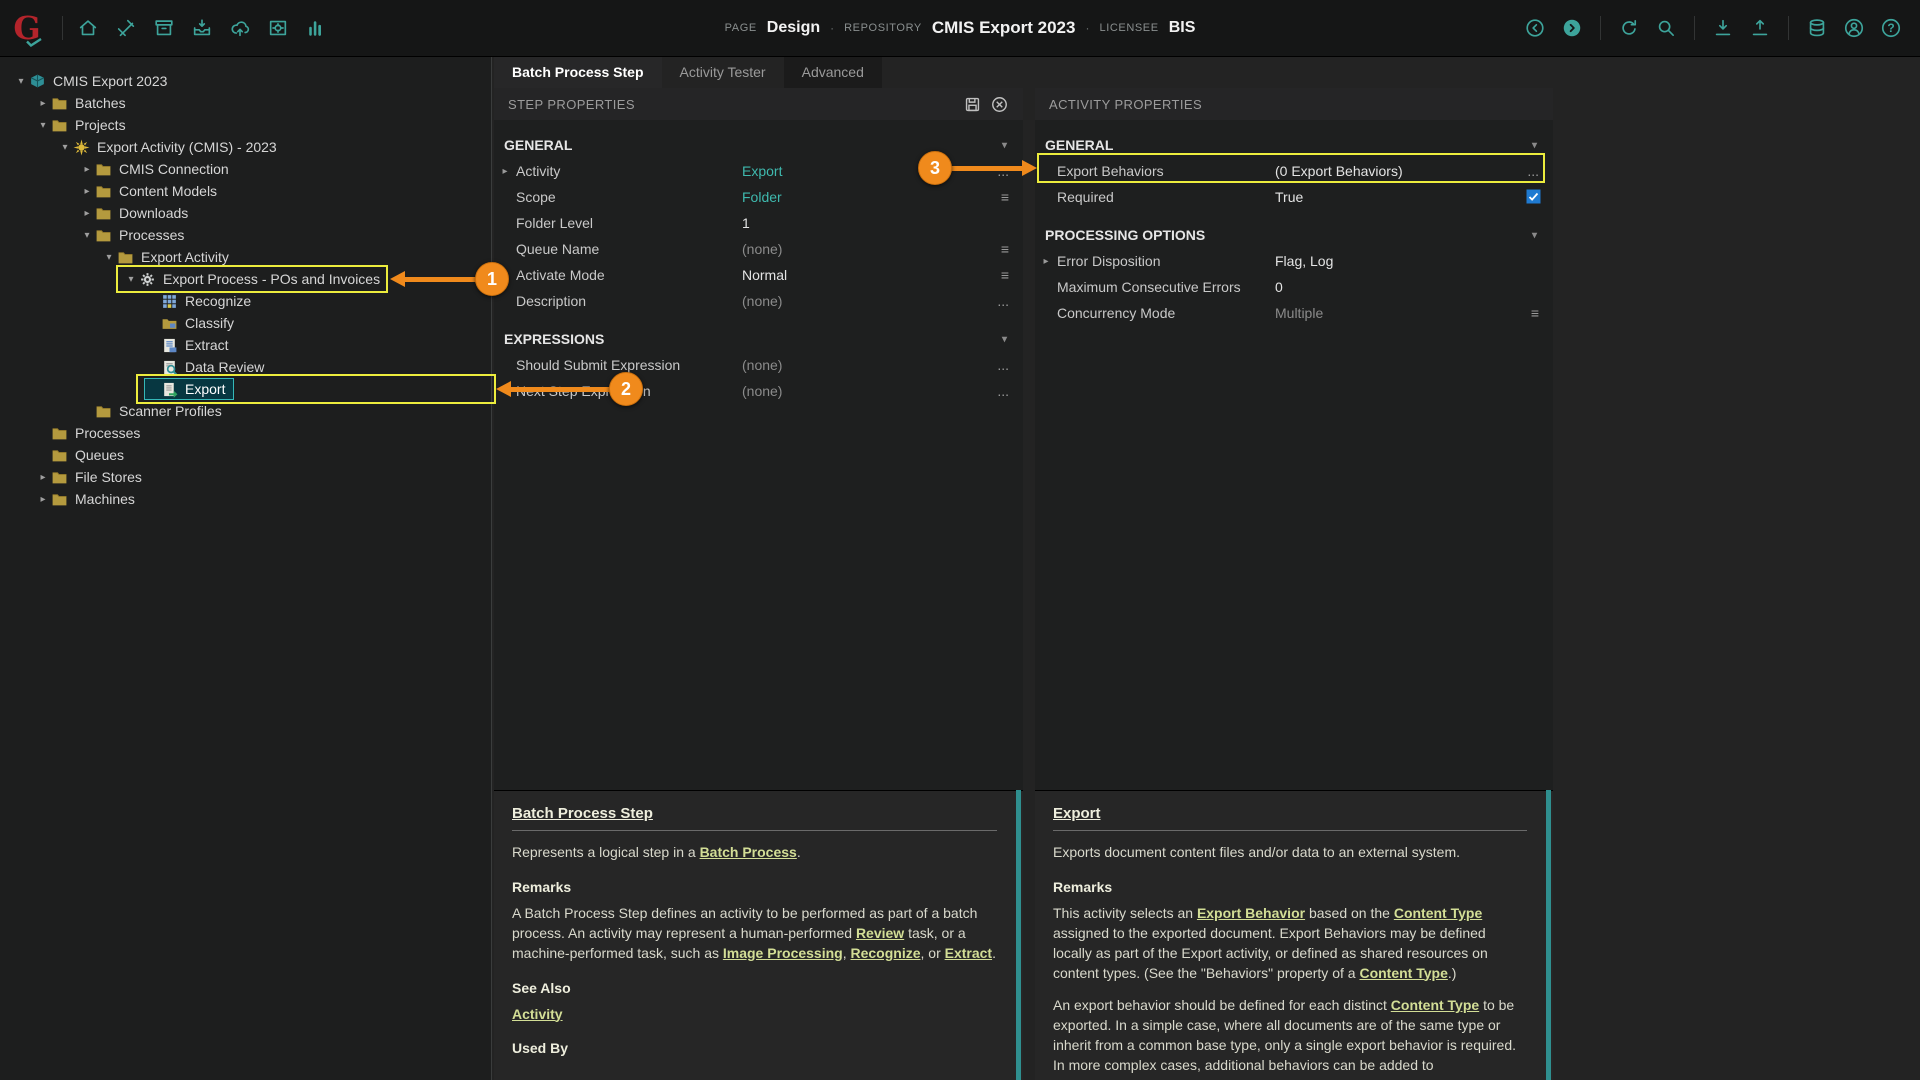 The height and width of the screenshot is (1080, 1920). I want to click on property-value: True, so click(1289, 197).